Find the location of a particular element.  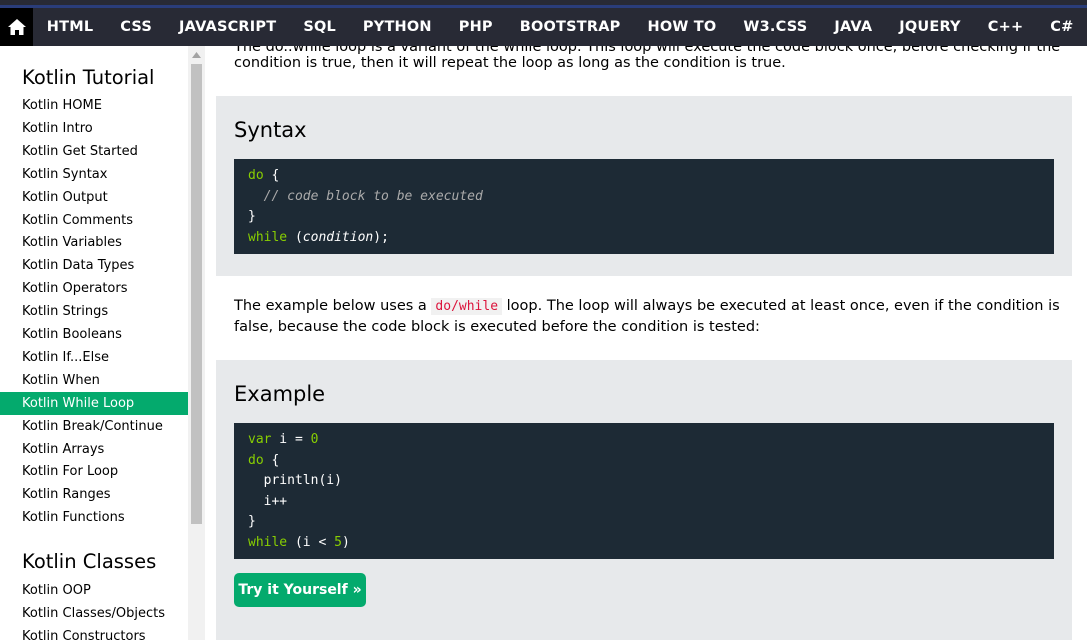

code-text: ) is located at coordinates (345, 542).